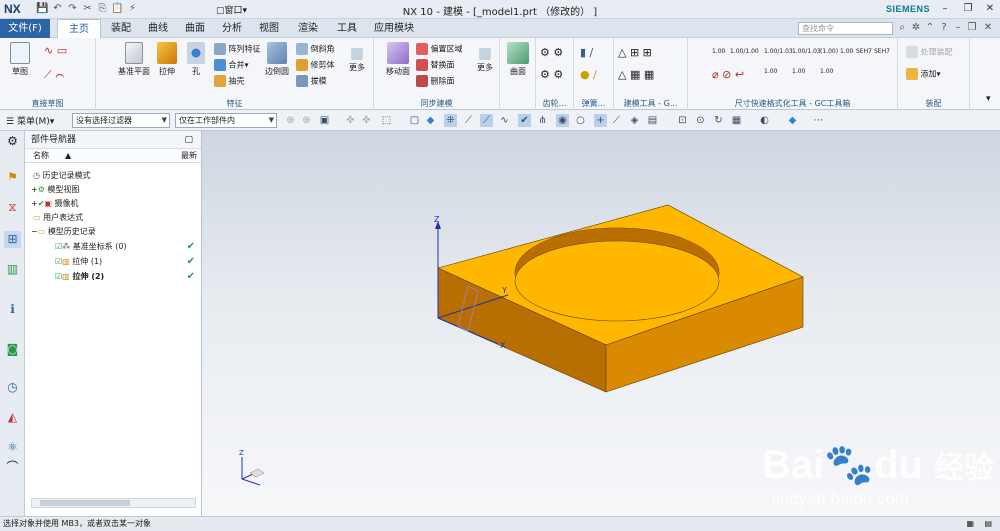 This screenshot has width=1000, height=531. I want to click on selection-intent2-icon: ✜, so click(366, 120).